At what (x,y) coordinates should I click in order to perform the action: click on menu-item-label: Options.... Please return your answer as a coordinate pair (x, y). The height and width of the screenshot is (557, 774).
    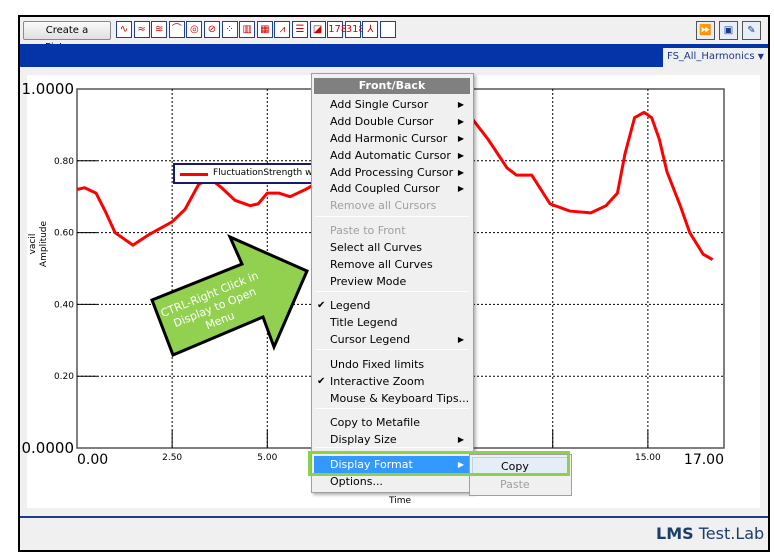
    Looking at the image, I should click on (356, 481).